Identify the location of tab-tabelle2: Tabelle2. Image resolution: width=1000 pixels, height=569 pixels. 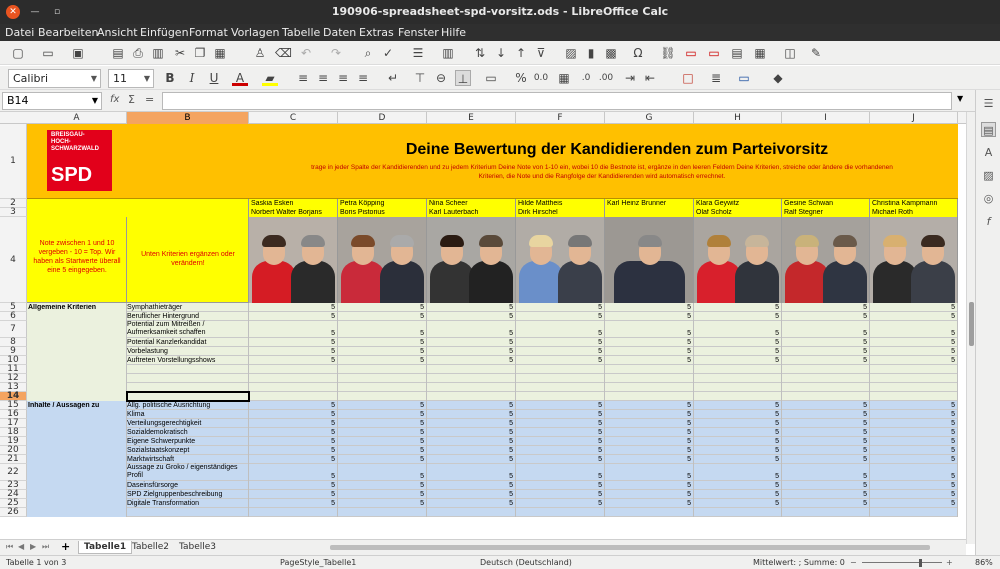
(150, 547).